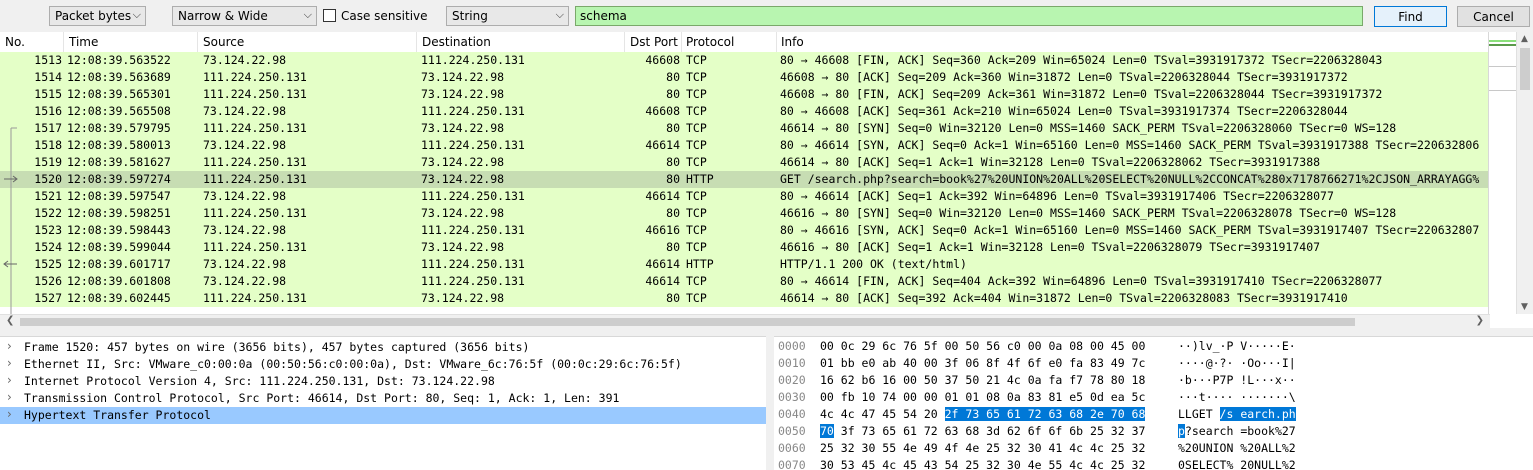  I want to click on bytes-offset: 0010, so click(792, 363).